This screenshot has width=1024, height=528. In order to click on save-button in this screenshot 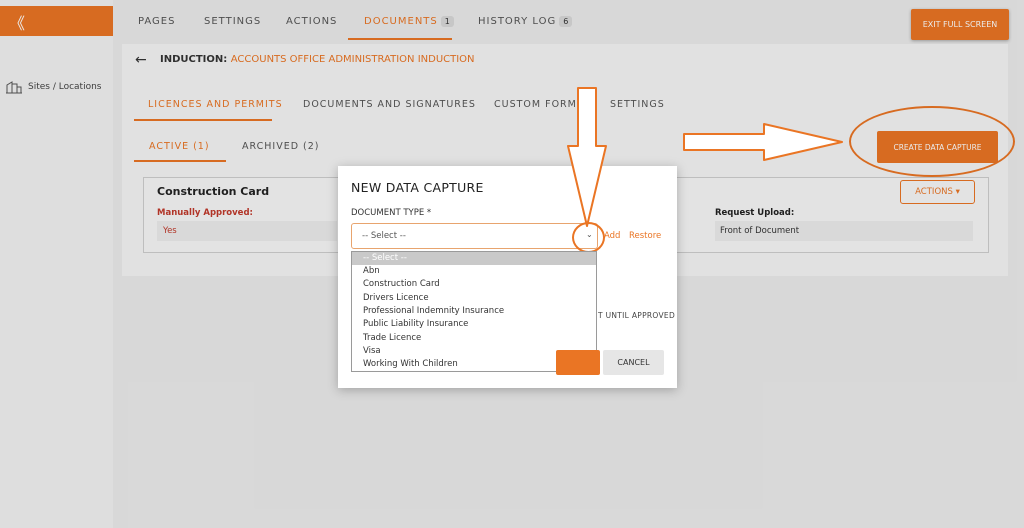, I will do `click(578, 362)`.